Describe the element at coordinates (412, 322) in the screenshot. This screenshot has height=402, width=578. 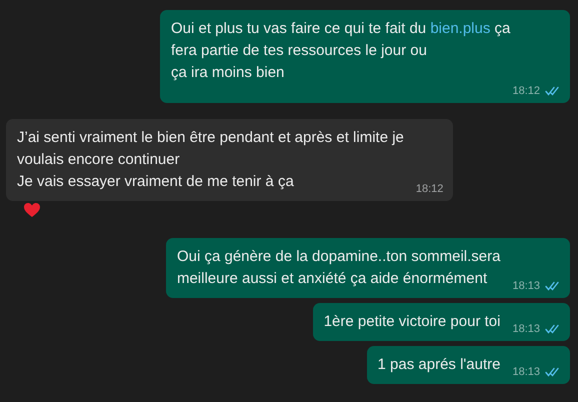
I see `message-text: 1ère petite victoire pour toi` at that location.